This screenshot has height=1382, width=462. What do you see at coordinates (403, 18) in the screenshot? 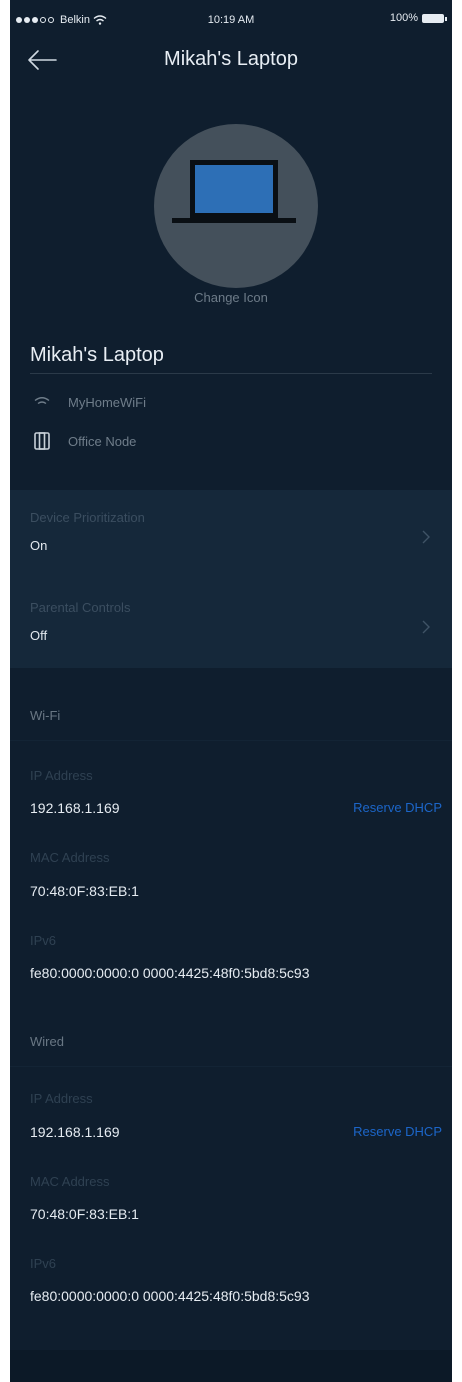
I see `battery-percent: 100%` at bounding box center [403, 18].